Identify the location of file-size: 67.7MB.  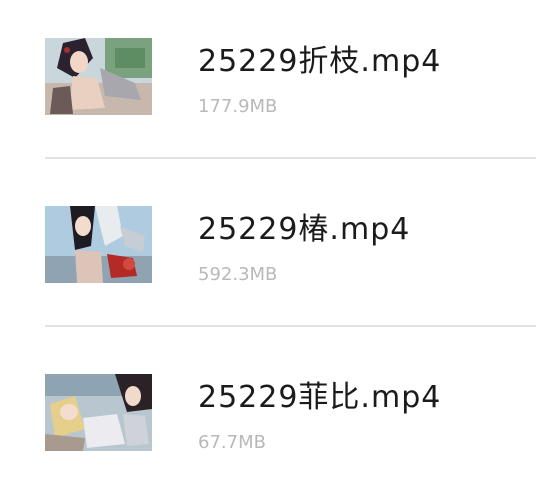
(232, 442).